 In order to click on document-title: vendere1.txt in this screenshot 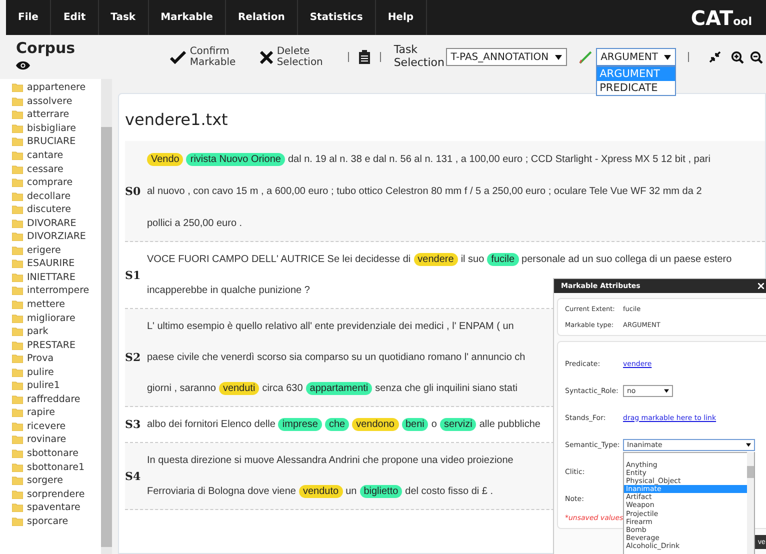, I will do `click(177, 119)`.